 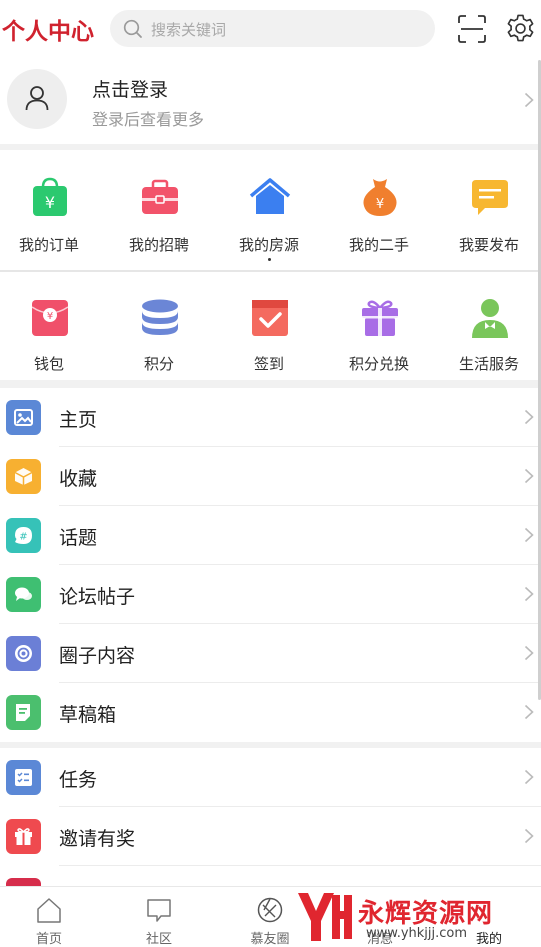 I want to click on menu-label: 主页, so click(x=78, y=420).